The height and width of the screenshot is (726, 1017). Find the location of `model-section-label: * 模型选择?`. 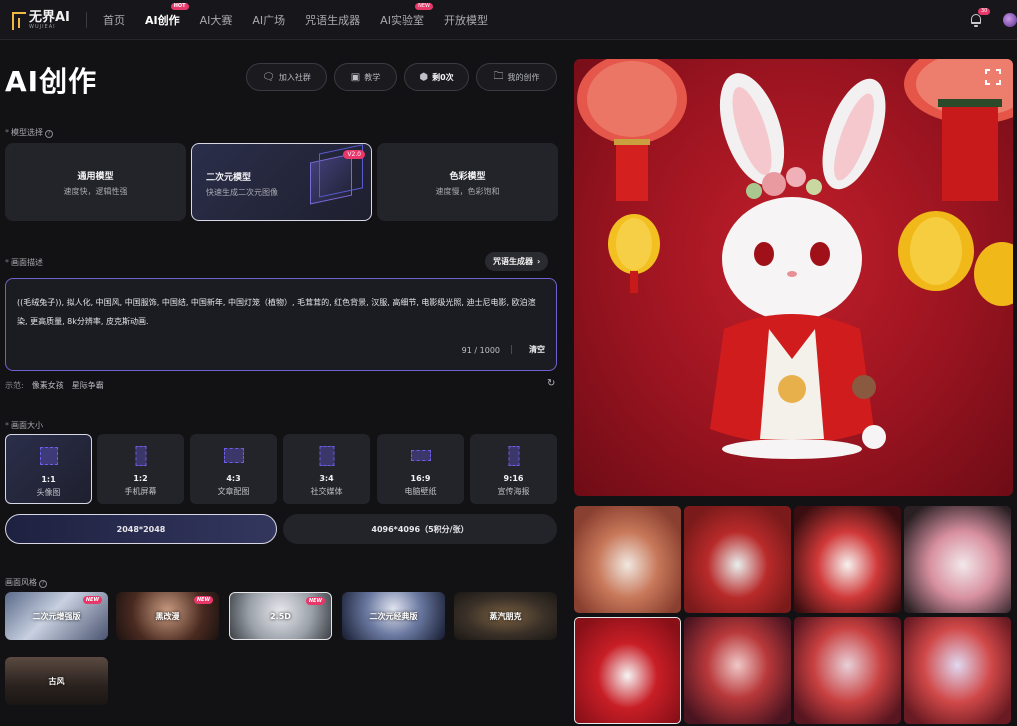

model-section-label: * 模型选择? is located at coordinates (29, 132).